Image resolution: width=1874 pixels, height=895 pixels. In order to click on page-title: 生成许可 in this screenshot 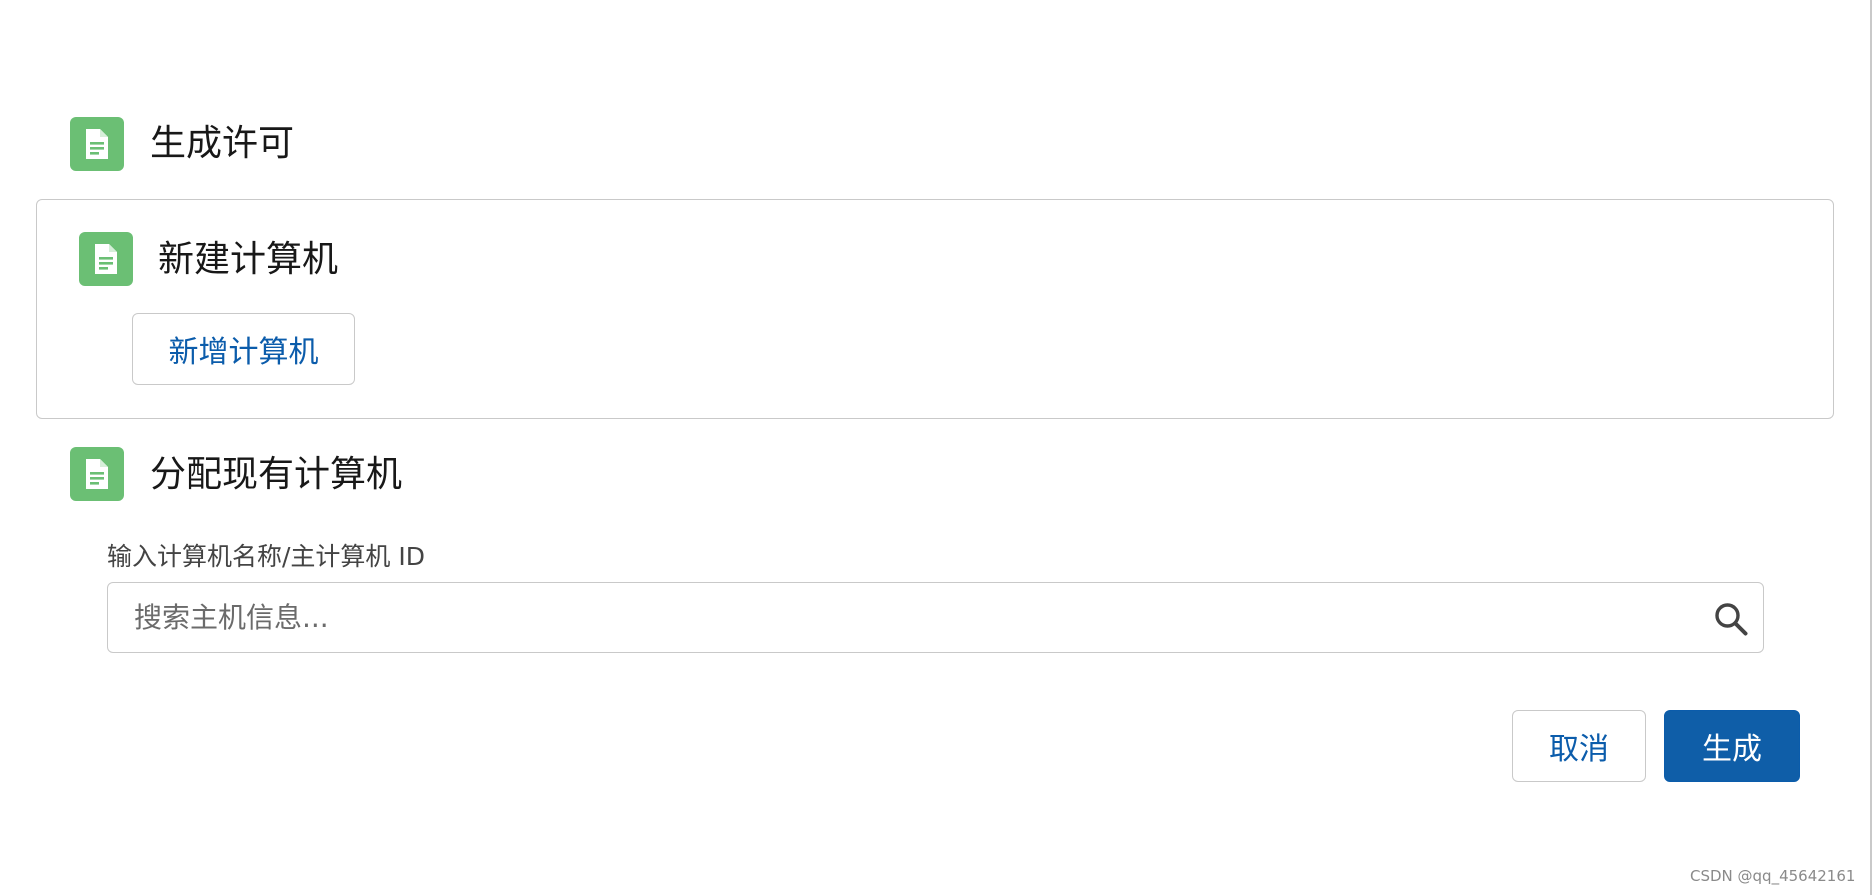, I will do `click(222, 143)`.